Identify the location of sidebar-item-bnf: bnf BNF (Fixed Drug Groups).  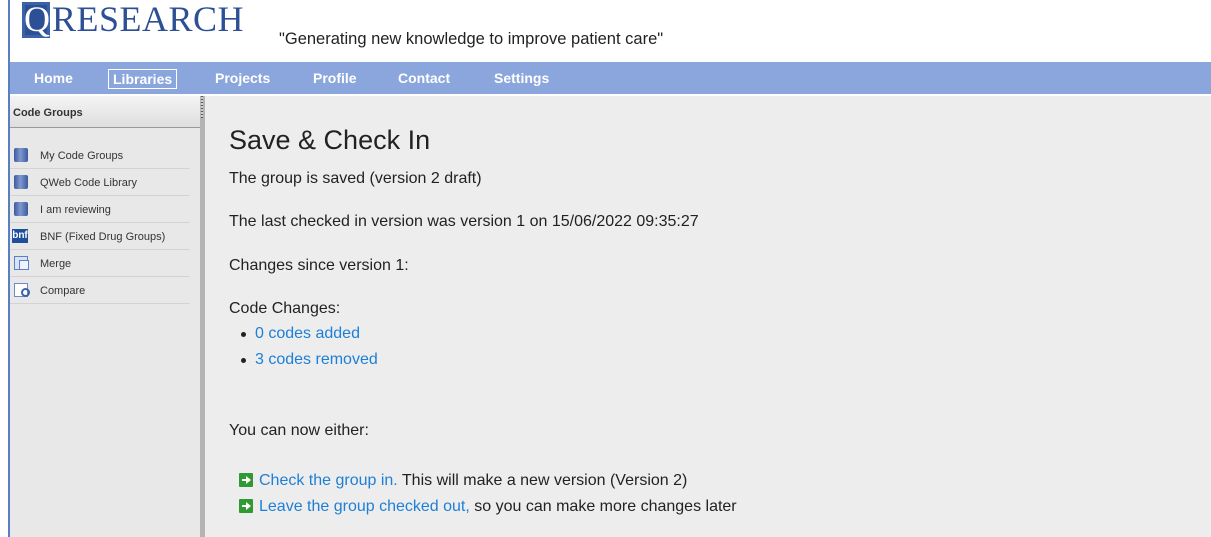
(100, 236).